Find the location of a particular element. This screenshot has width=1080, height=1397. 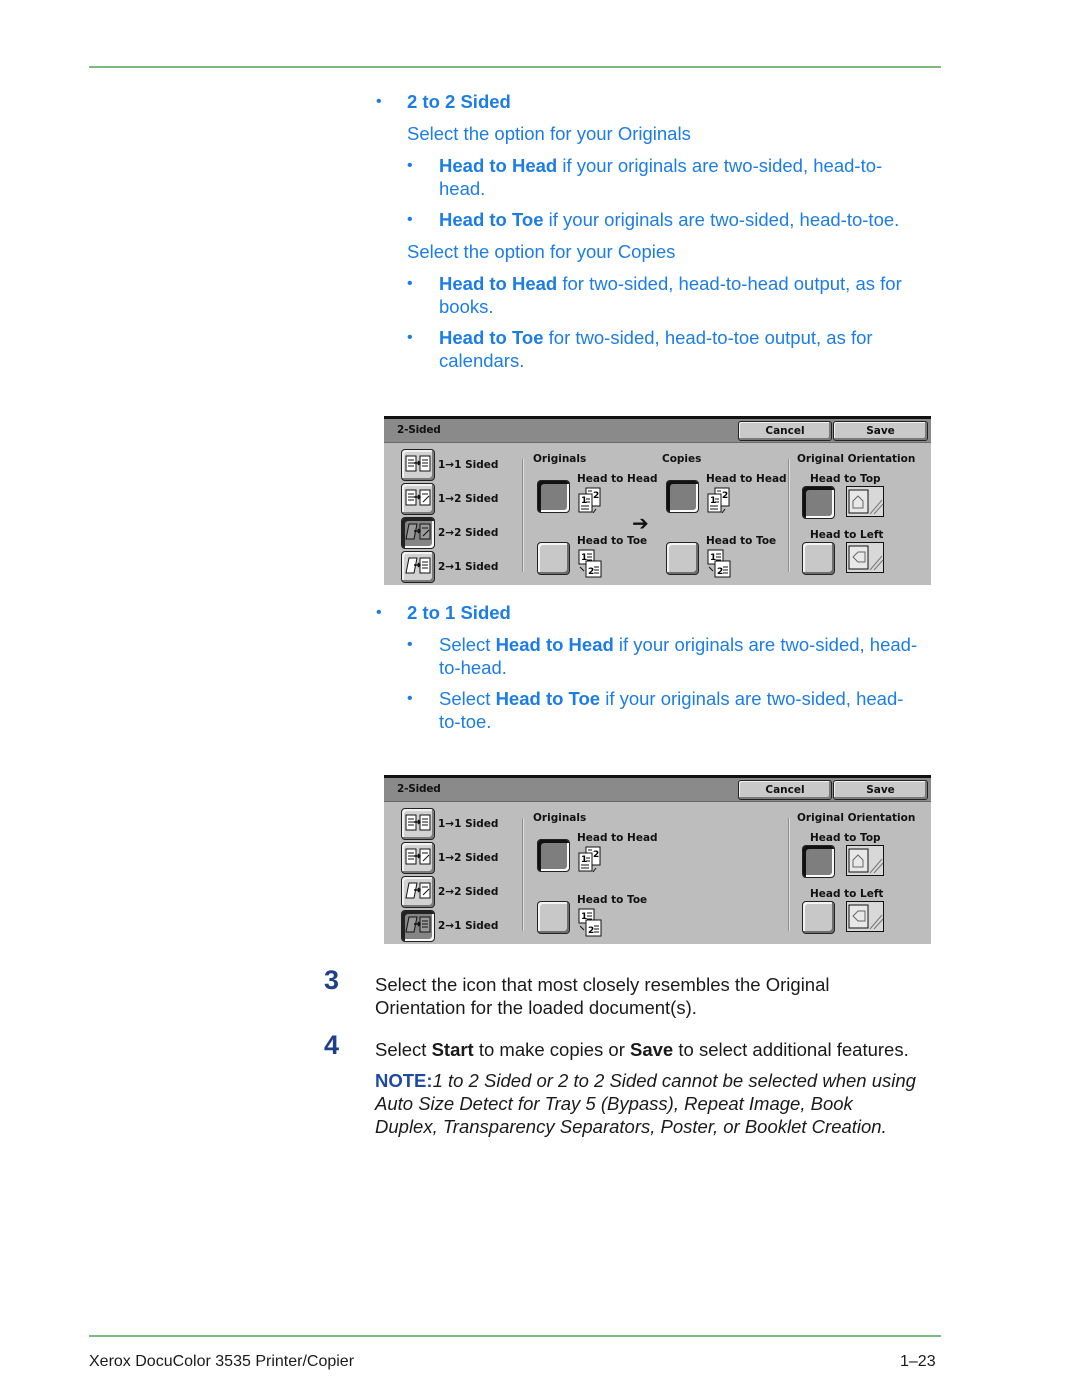

originals-item-head-to-head-cont: head. is located at coordinates (462, 188).